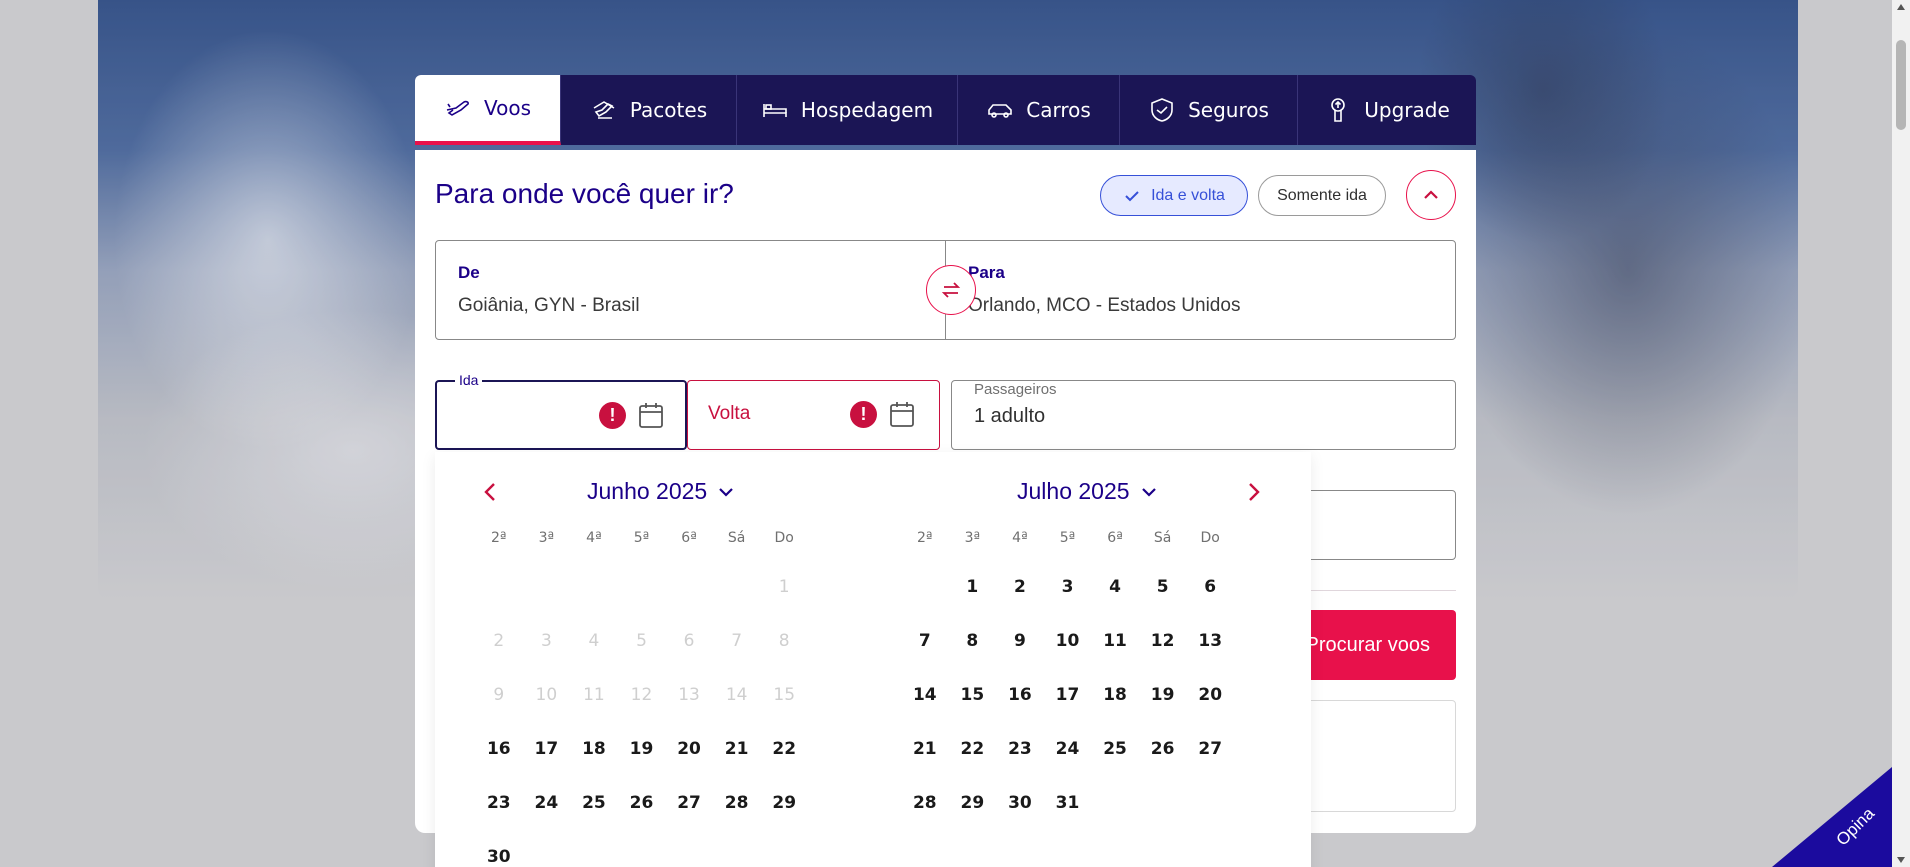 This screenshot has height=867, width=1910. What do you see at coordinates (1020, 641) in the screenshot?
I see `calendar-day: 9` at bounding box center [1020, 641].